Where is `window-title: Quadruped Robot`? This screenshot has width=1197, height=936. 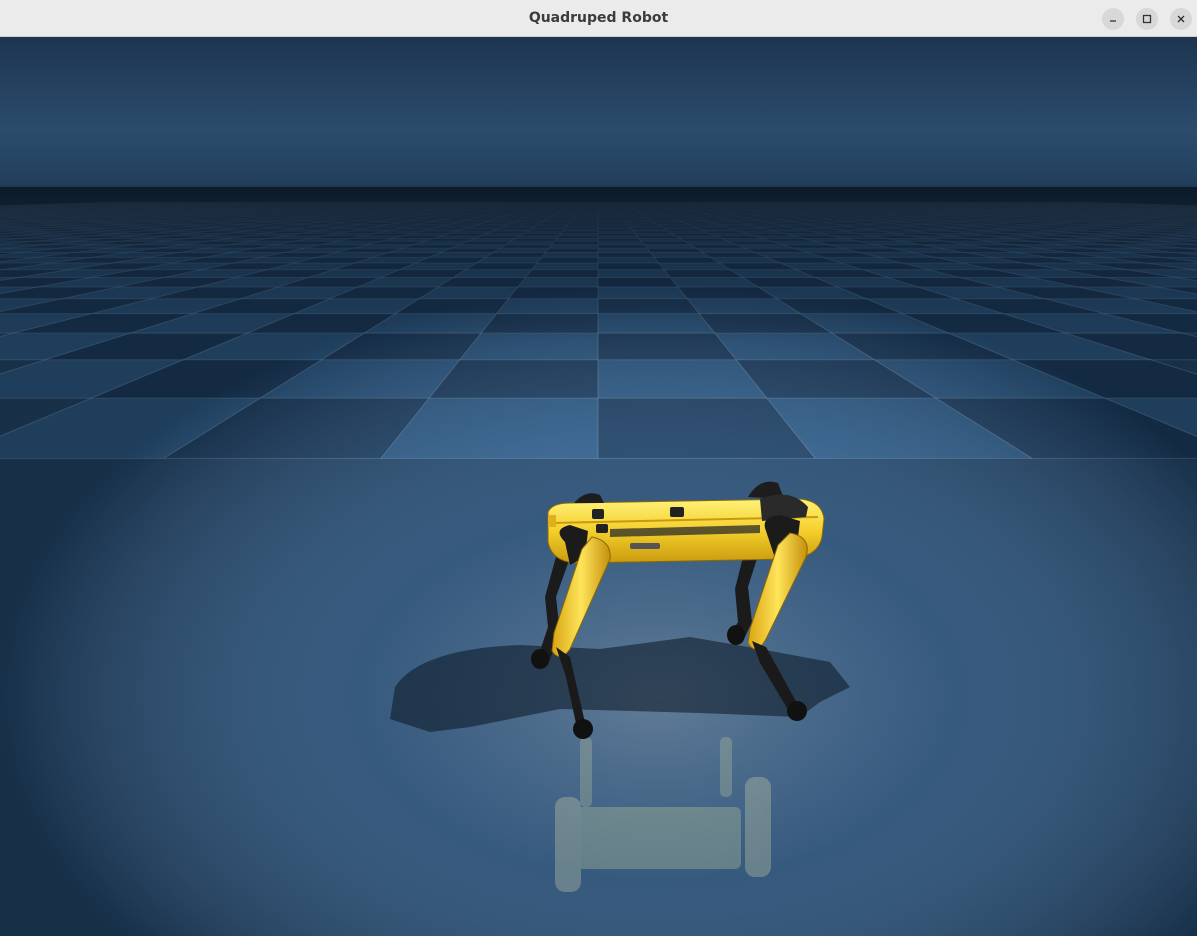
window-title: Quadruped Robot is located at coordinates (598, 18).